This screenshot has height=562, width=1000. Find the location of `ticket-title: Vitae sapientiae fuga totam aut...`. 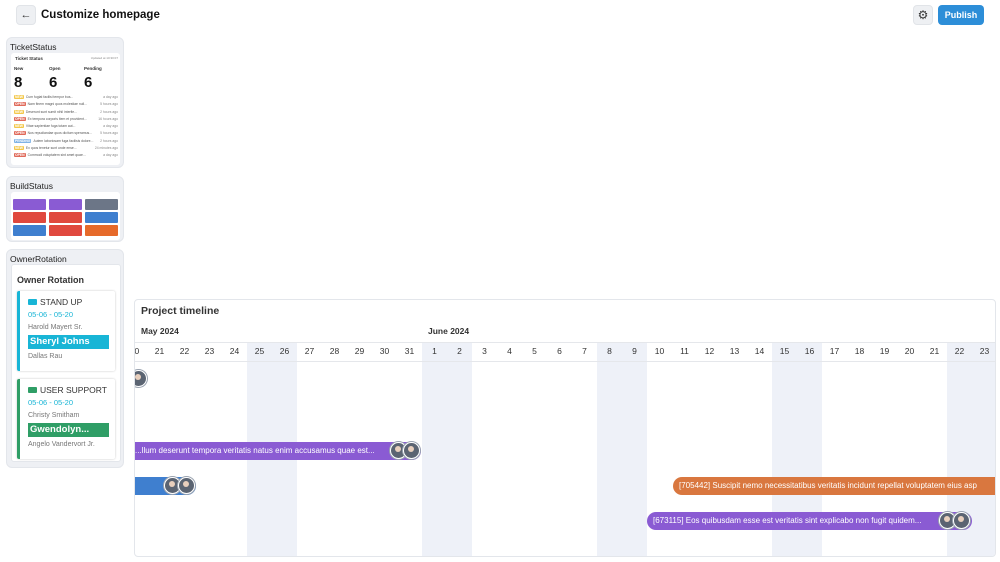

ticket-title: Vitae sapientiae fuga totam aut... is located at coordinates (50, 126).